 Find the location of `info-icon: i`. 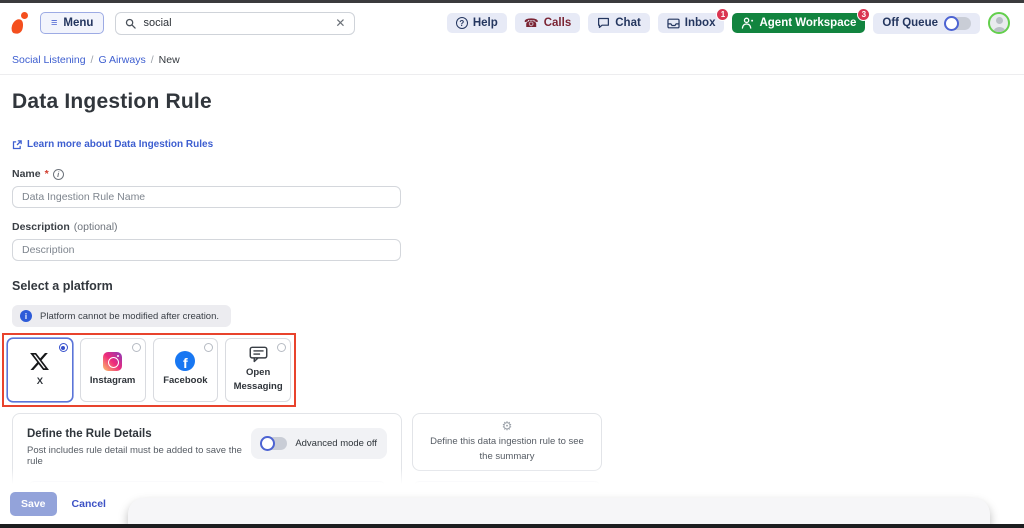

info-icon: i is located at coordinates (58, 174).